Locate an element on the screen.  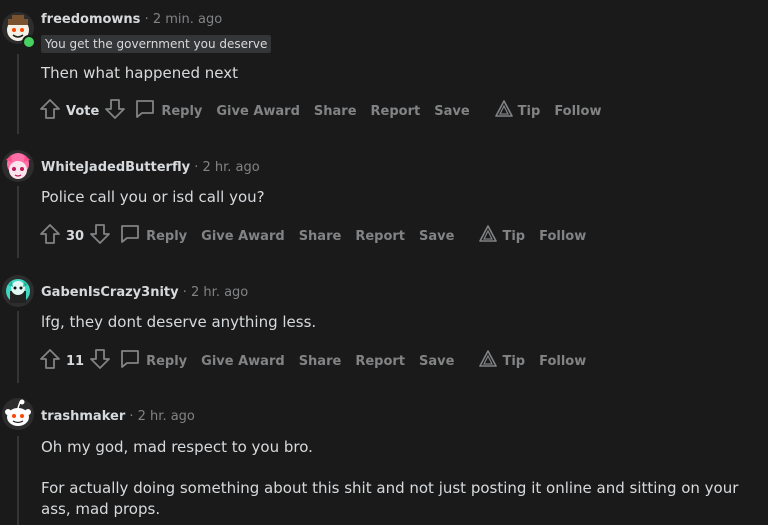
comment-body: lfg, they dont deserve anything less. is located at coordinates (403, 322).